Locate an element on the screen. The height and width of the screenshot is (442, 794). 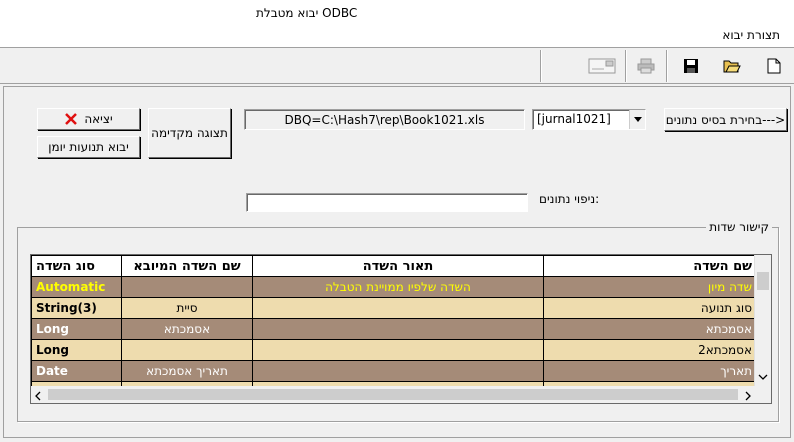
preview-icon is located at coordinates (602, 66).